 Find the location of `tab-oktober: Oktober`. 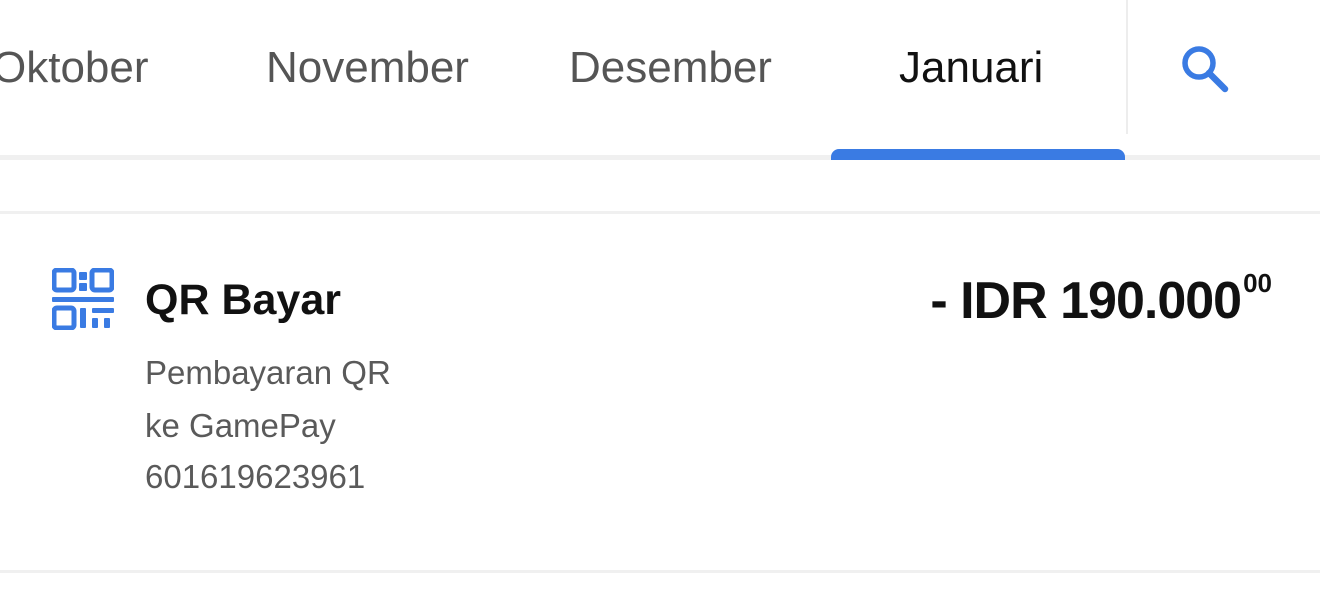

tab-oktober: Oktober is located at coordinates (74, 68).